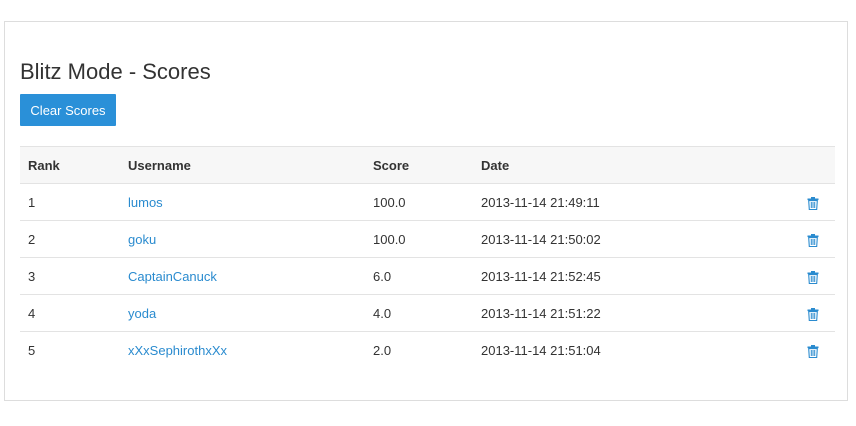  I want to click on table-row: 3 CaptainCanuck 6.0 2013-11-14 21:52:45, so click(427, 276).